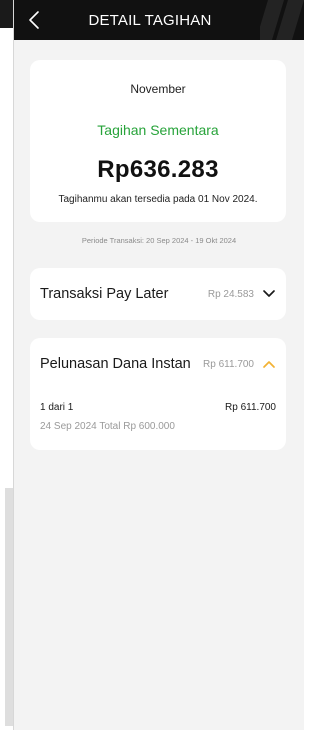 This screenshot has width=320, height=730. What do you see at coordinates (7, 365) in the screenshot?
I see `side-window-strip` at bounding box center [7, 365].